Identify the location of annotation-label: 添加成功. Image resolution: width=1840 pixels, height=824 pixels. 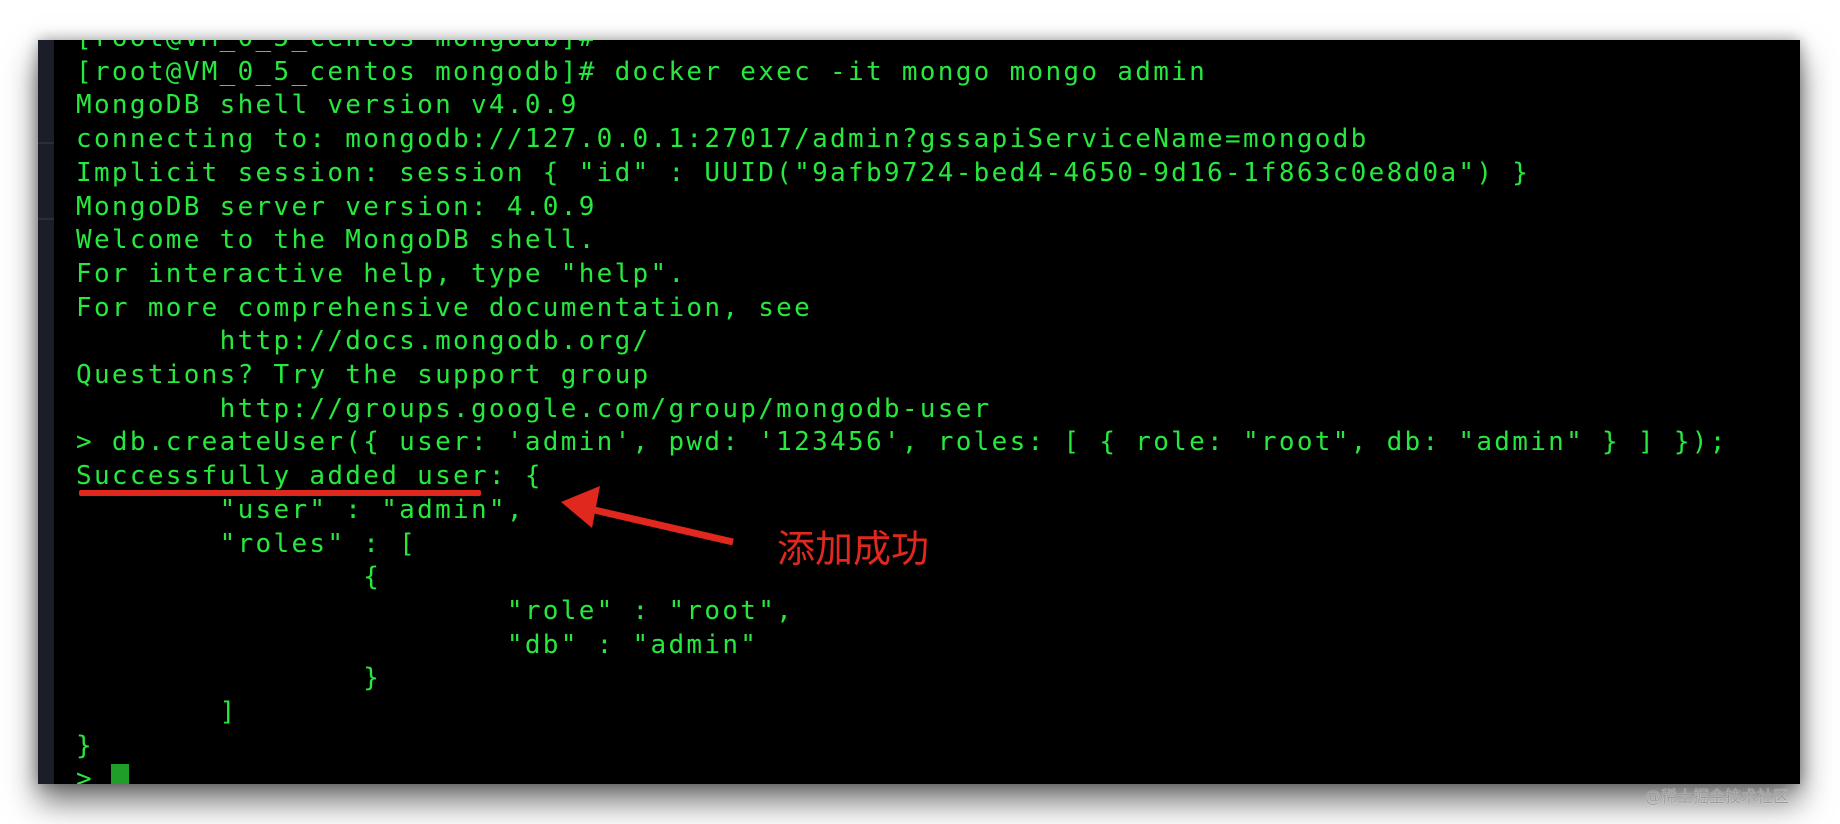
(853, 549).